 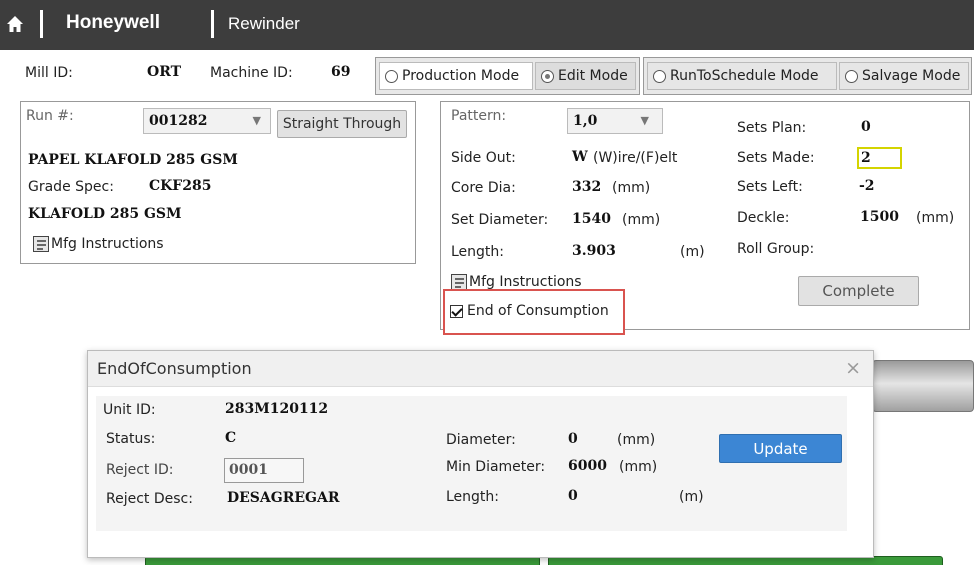 I want to click on radio-selected-icon, so click(x=547, y=76).